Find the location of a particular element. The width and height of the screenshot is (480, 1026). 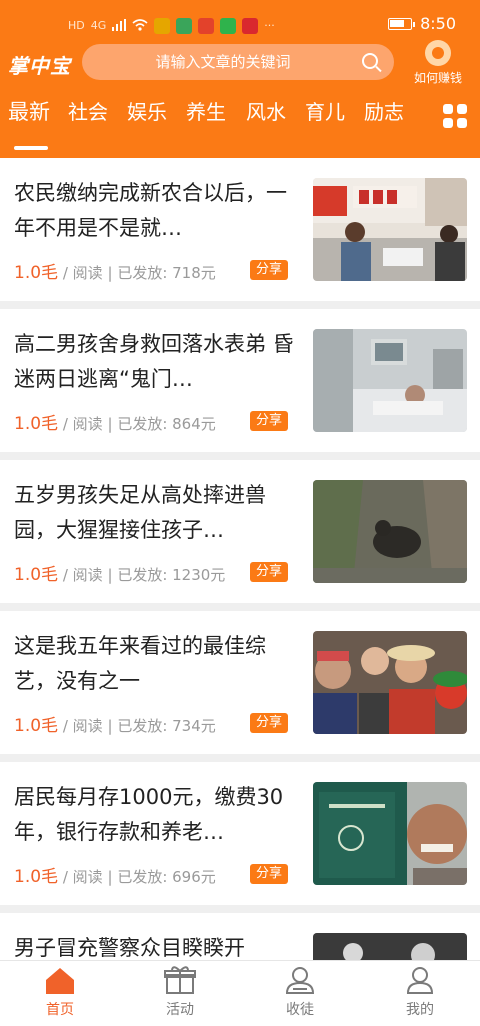

nav-home: 首页 is located at coordinates (60, 992).